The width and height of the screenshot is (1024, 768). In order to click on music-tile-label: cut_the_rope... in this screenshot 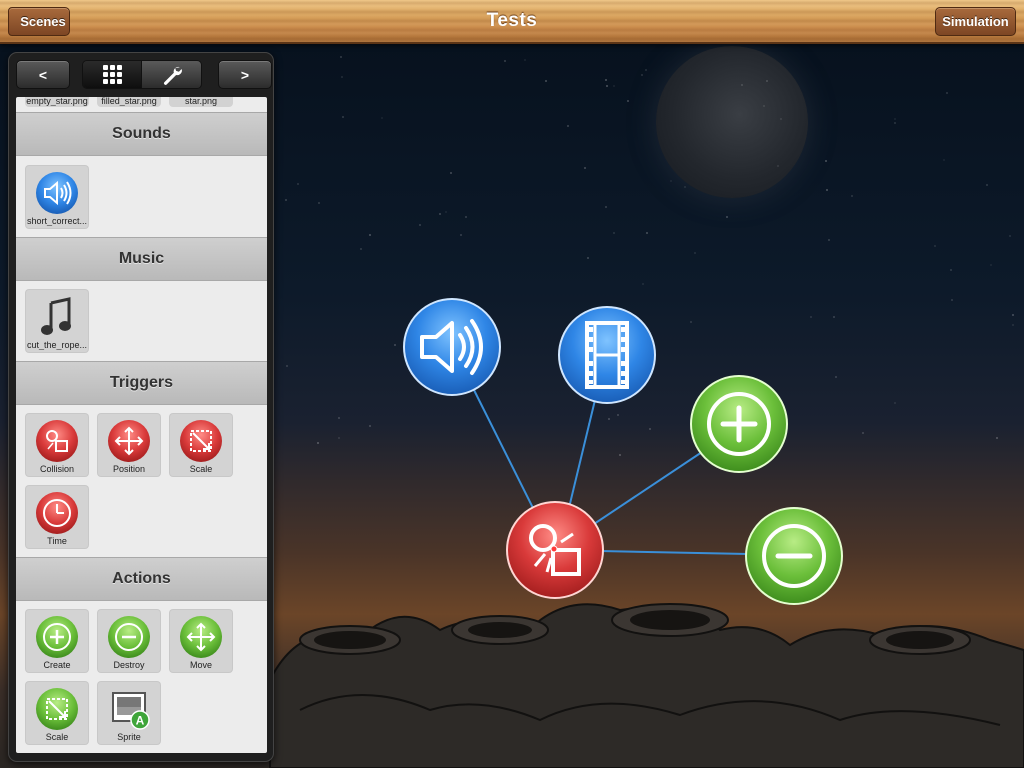, I will do `click(57, 345)`.